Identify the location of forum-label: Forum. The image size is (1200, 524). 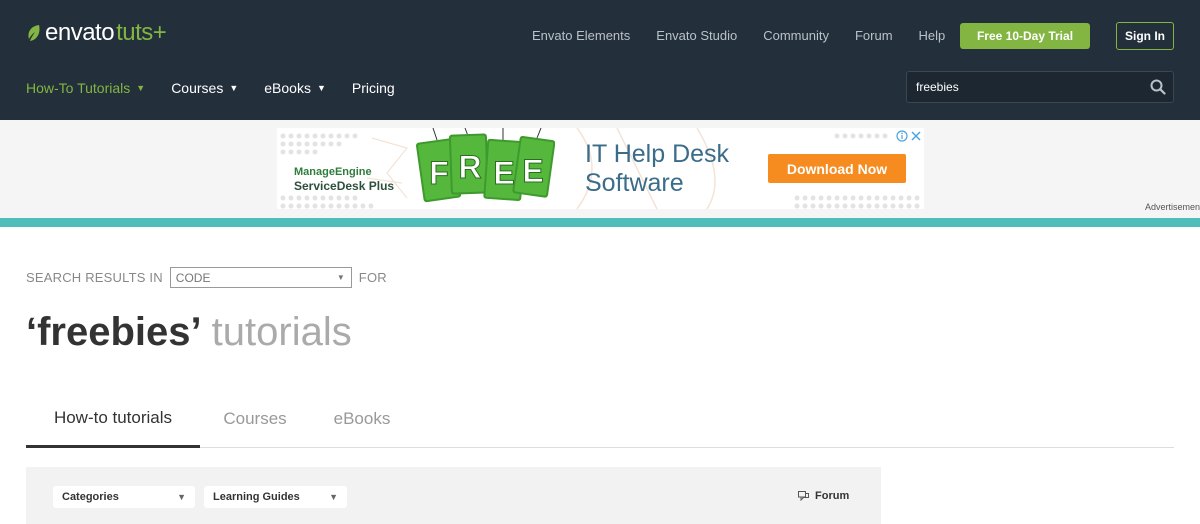
(832, 496).